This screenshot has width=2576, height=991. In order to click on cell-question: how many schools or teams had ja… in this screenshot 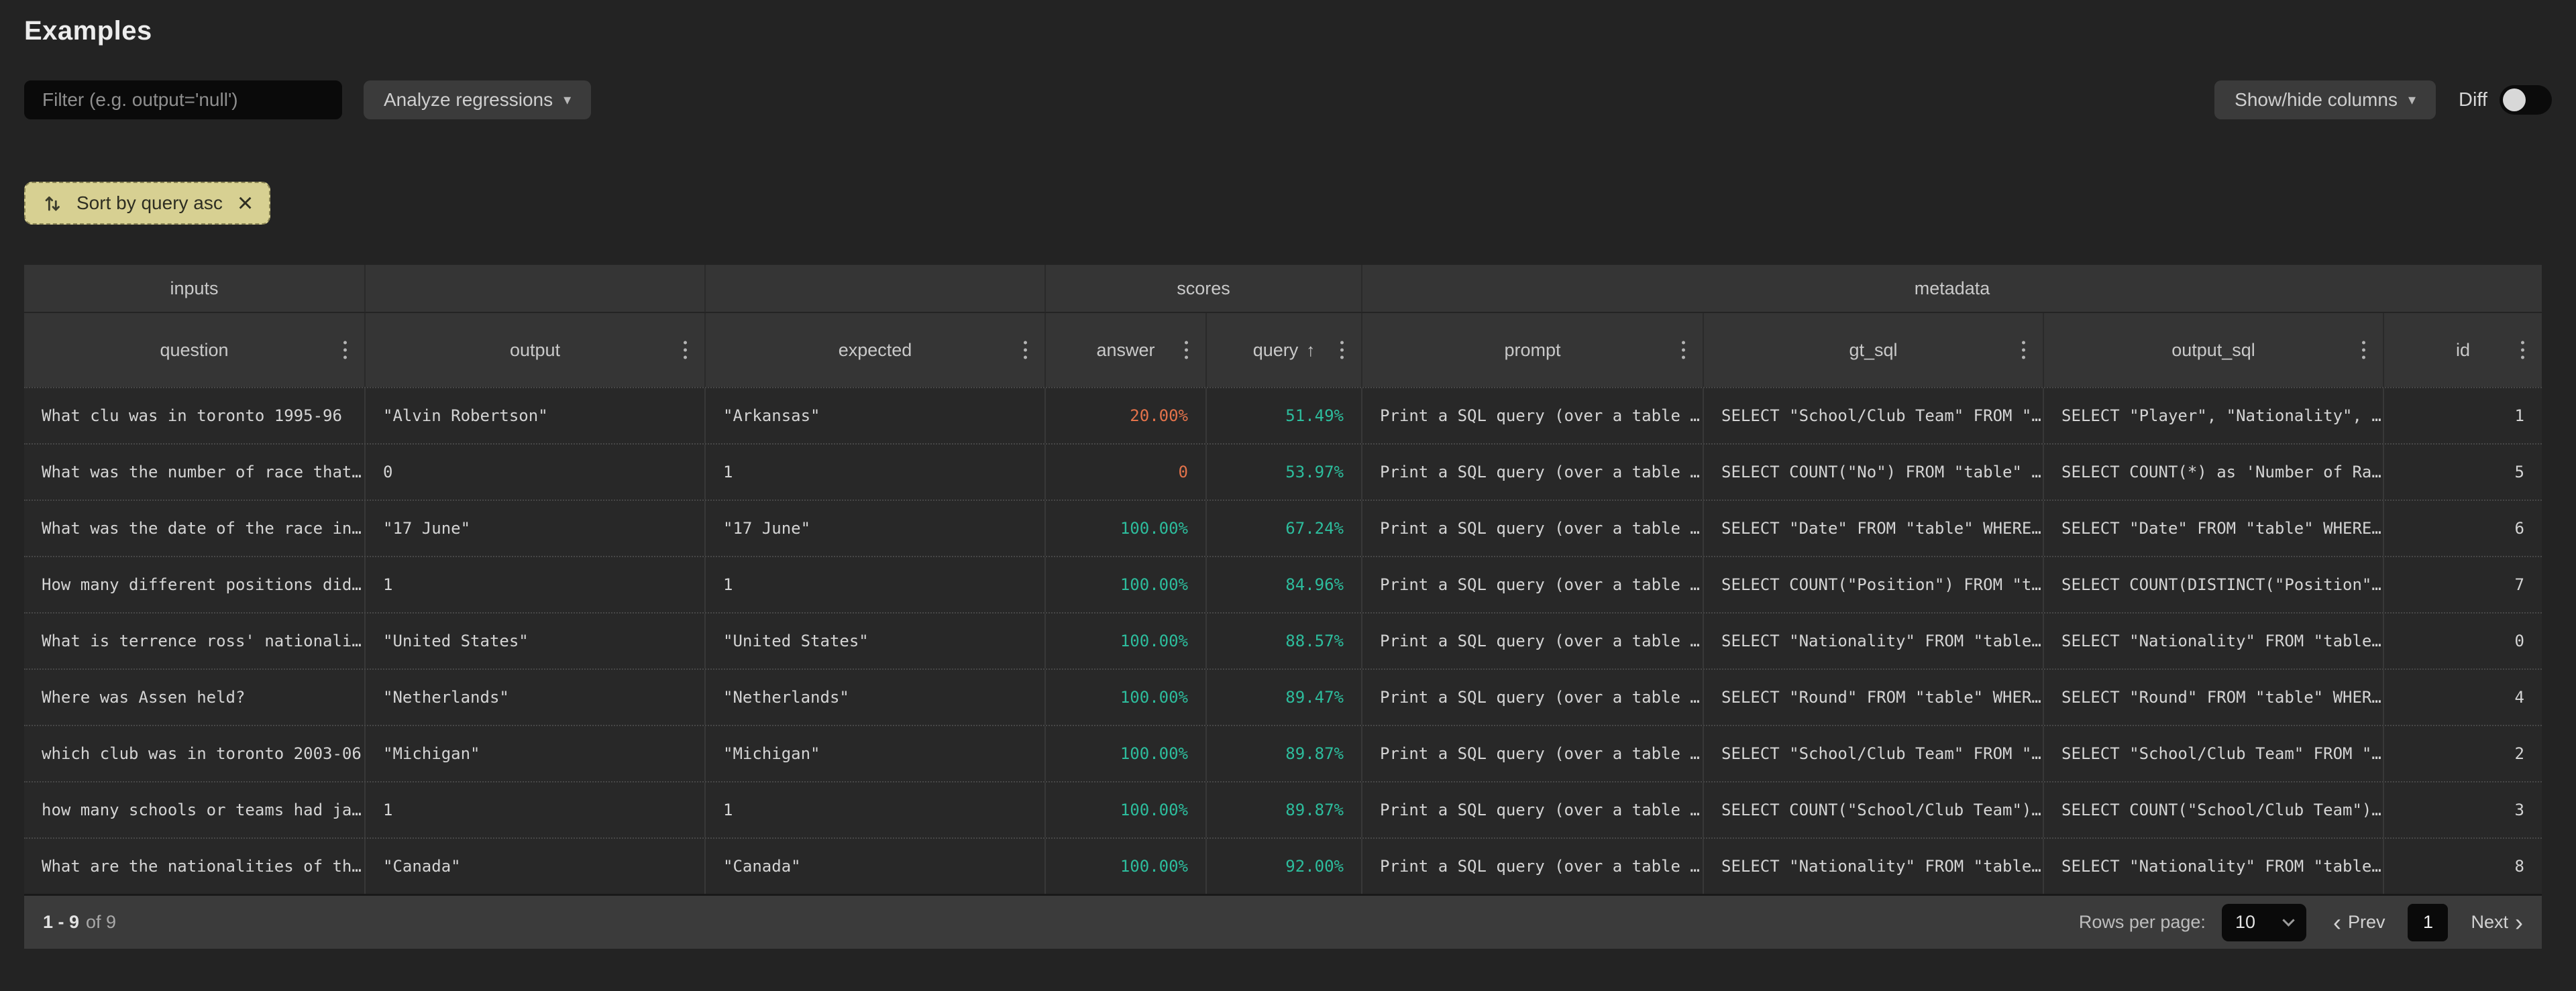, I will do `click(202, 810)`.